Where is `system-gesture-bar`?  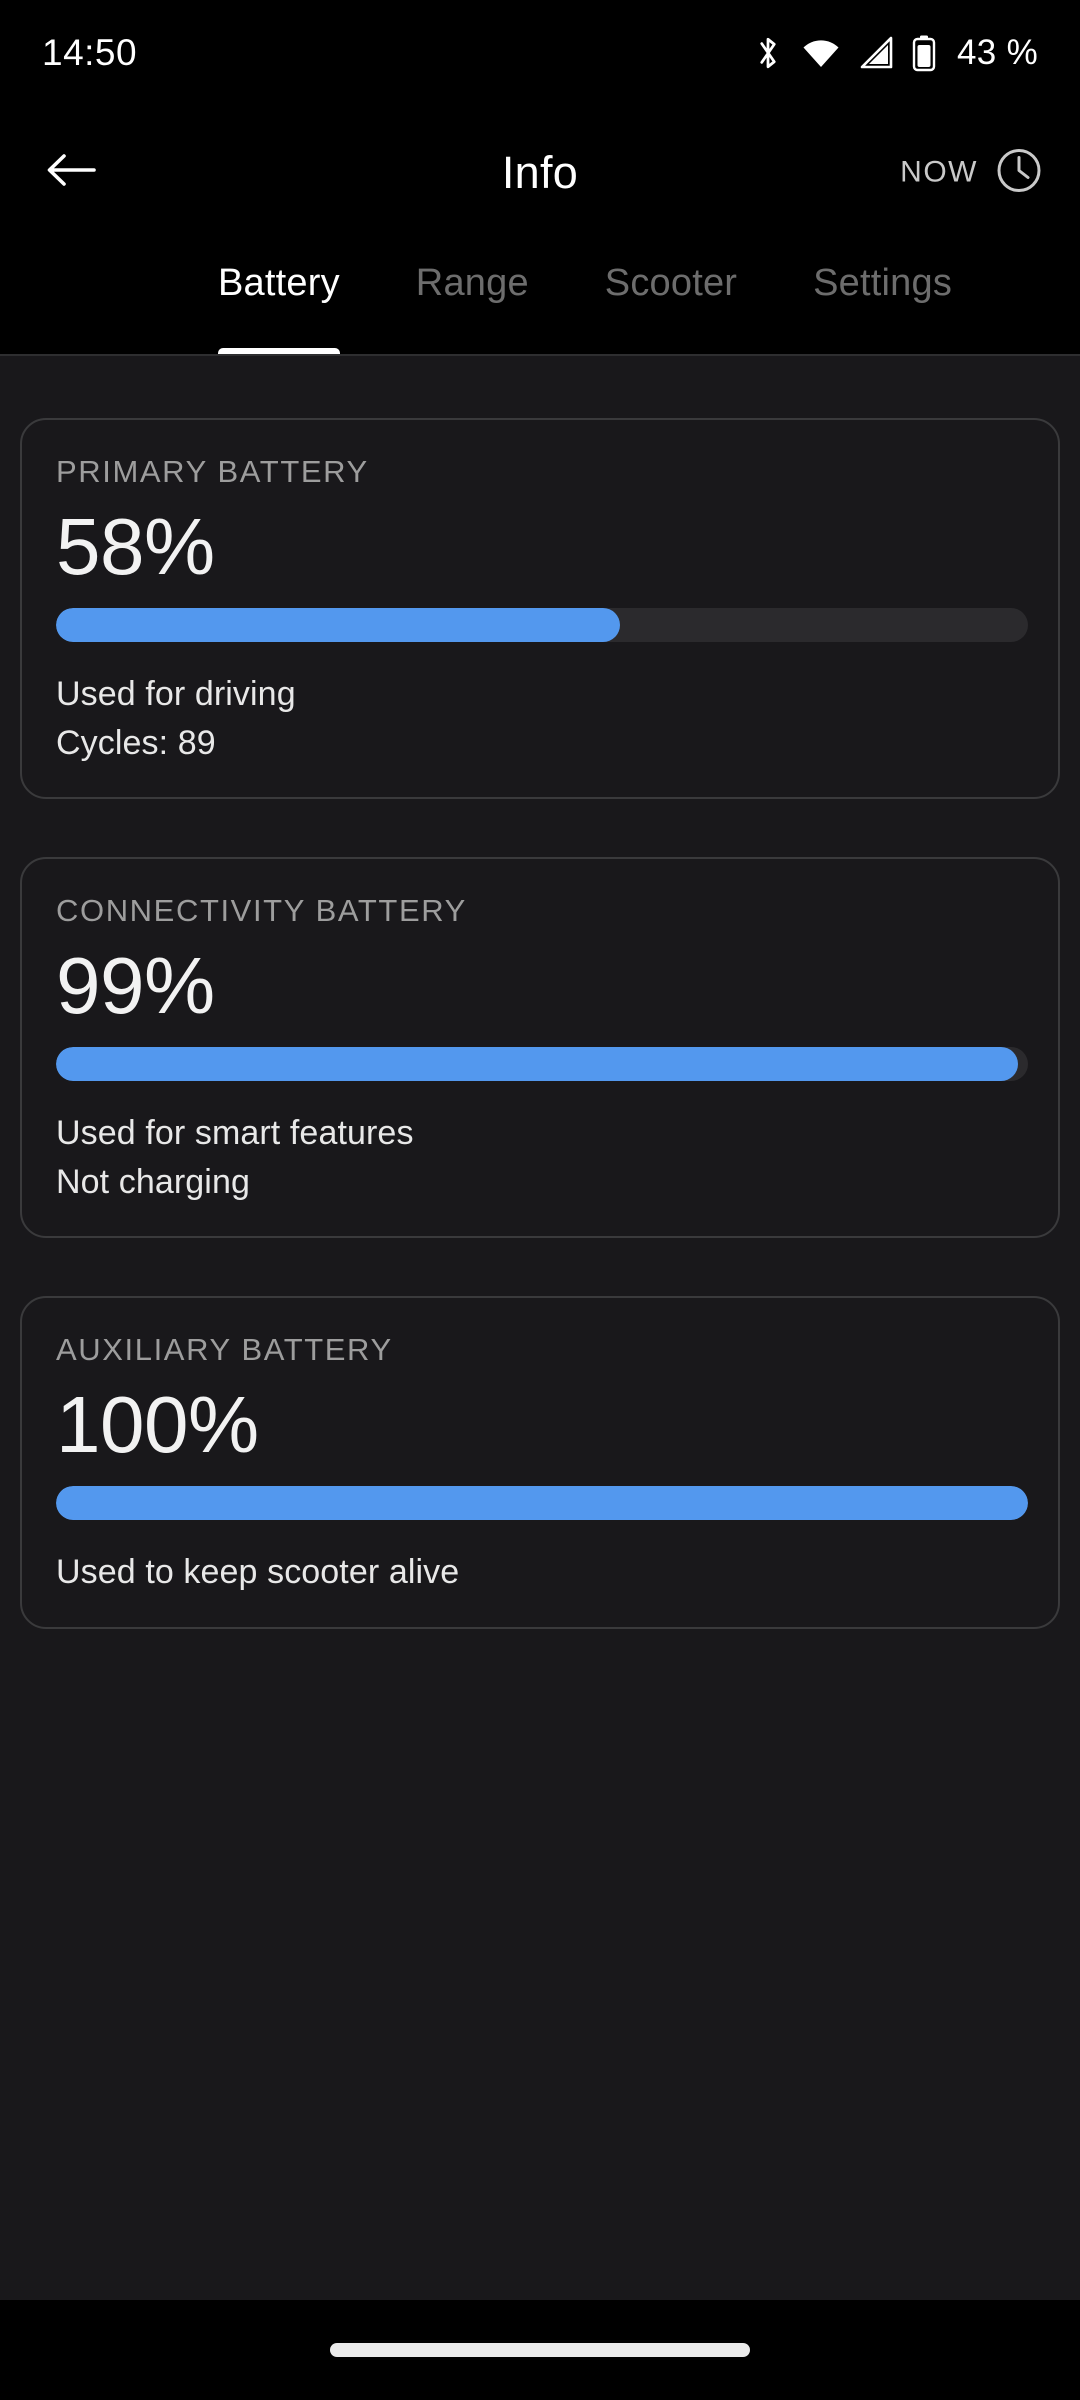 system-gesture-bar is located at coordinates (540, 2350).